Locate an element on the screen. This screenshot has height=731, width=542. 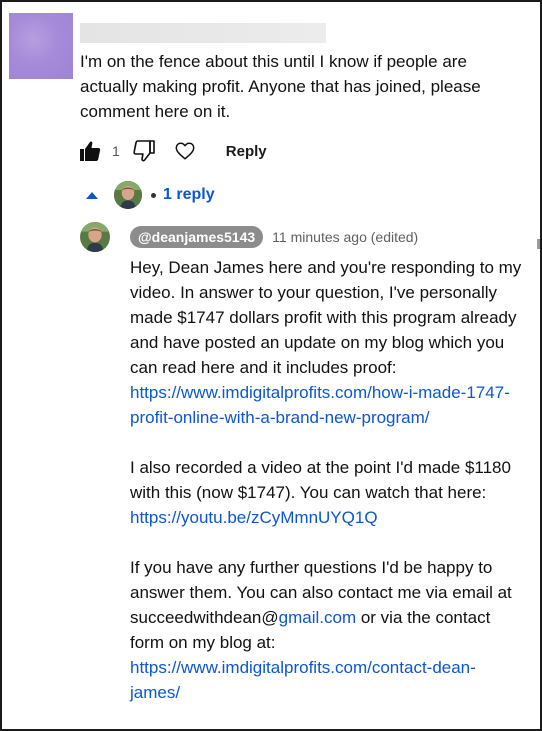
reply-author-avatar is located at coordinates (95, 237).